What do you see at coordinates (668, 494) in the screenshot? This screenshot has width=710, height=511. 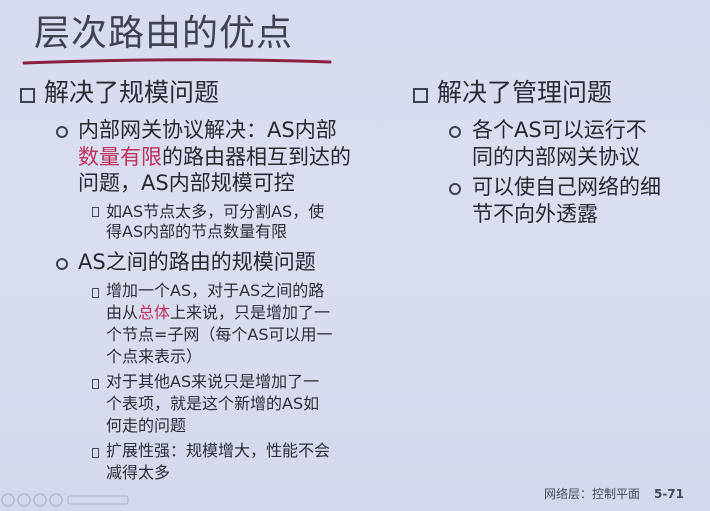 I see `page-number: 5-71` at bounding box center [668, 494].